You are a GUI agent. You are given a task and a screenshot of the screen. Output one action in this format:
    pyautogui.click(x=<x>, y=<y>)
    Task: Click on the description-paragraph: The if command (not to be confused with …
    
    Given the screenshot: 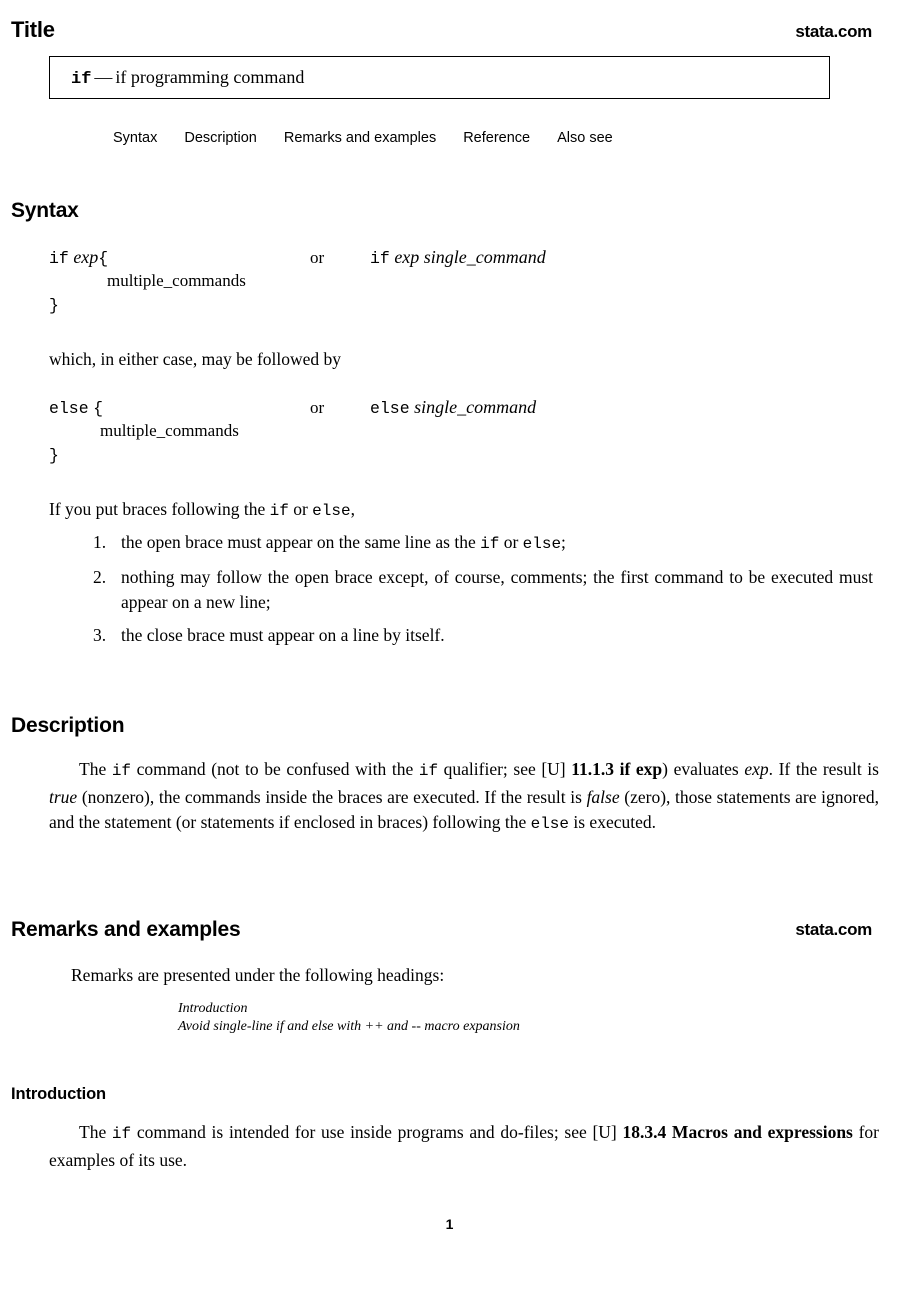 What is the action you would take?
    pyautogui.click(x=464, y=796)
    